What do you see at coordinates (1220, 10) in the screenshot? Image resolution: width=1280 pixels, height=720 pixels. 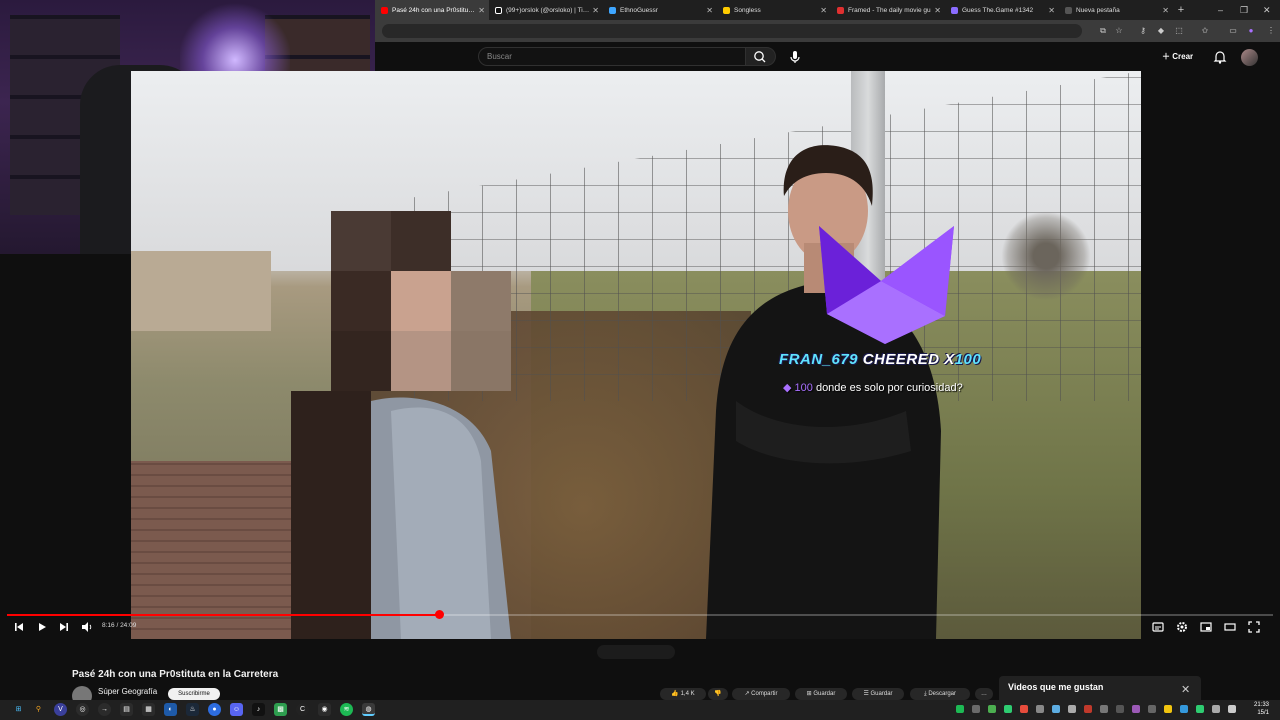 I see `minimize-button: –` at bounding box center [1220, 10].